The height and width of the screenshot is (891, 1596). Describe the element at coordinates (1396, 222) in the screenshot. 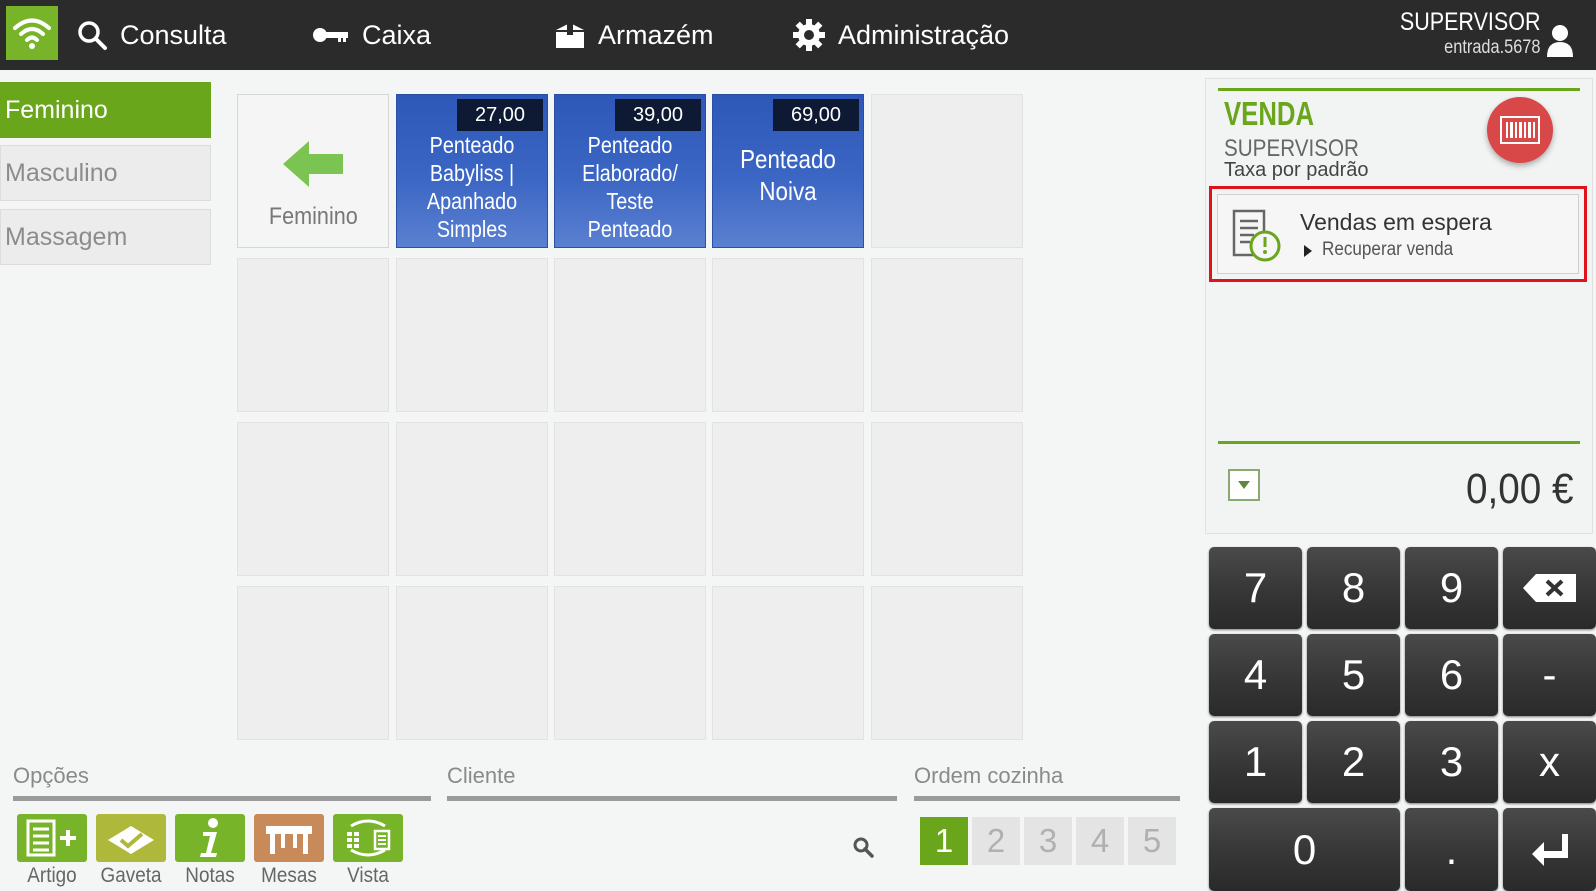

I see `held-sales-title: Vendas em espera` at that location.